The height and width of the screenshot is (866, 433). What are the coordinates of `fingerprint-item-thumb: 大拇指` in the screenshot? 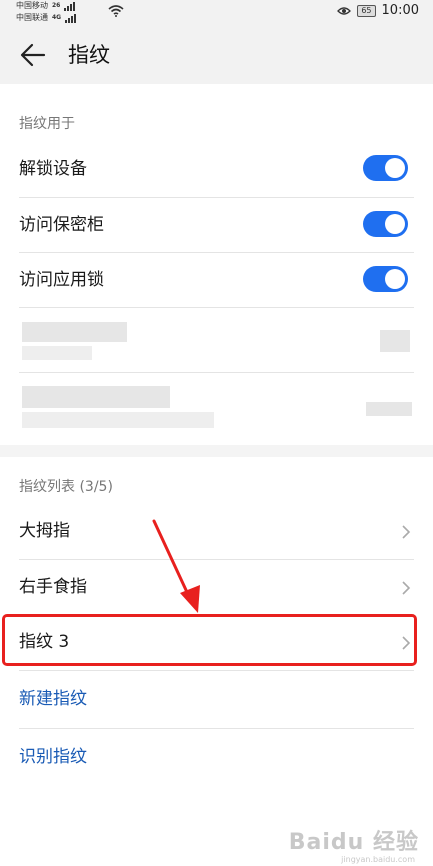 It's located at (216, 531).